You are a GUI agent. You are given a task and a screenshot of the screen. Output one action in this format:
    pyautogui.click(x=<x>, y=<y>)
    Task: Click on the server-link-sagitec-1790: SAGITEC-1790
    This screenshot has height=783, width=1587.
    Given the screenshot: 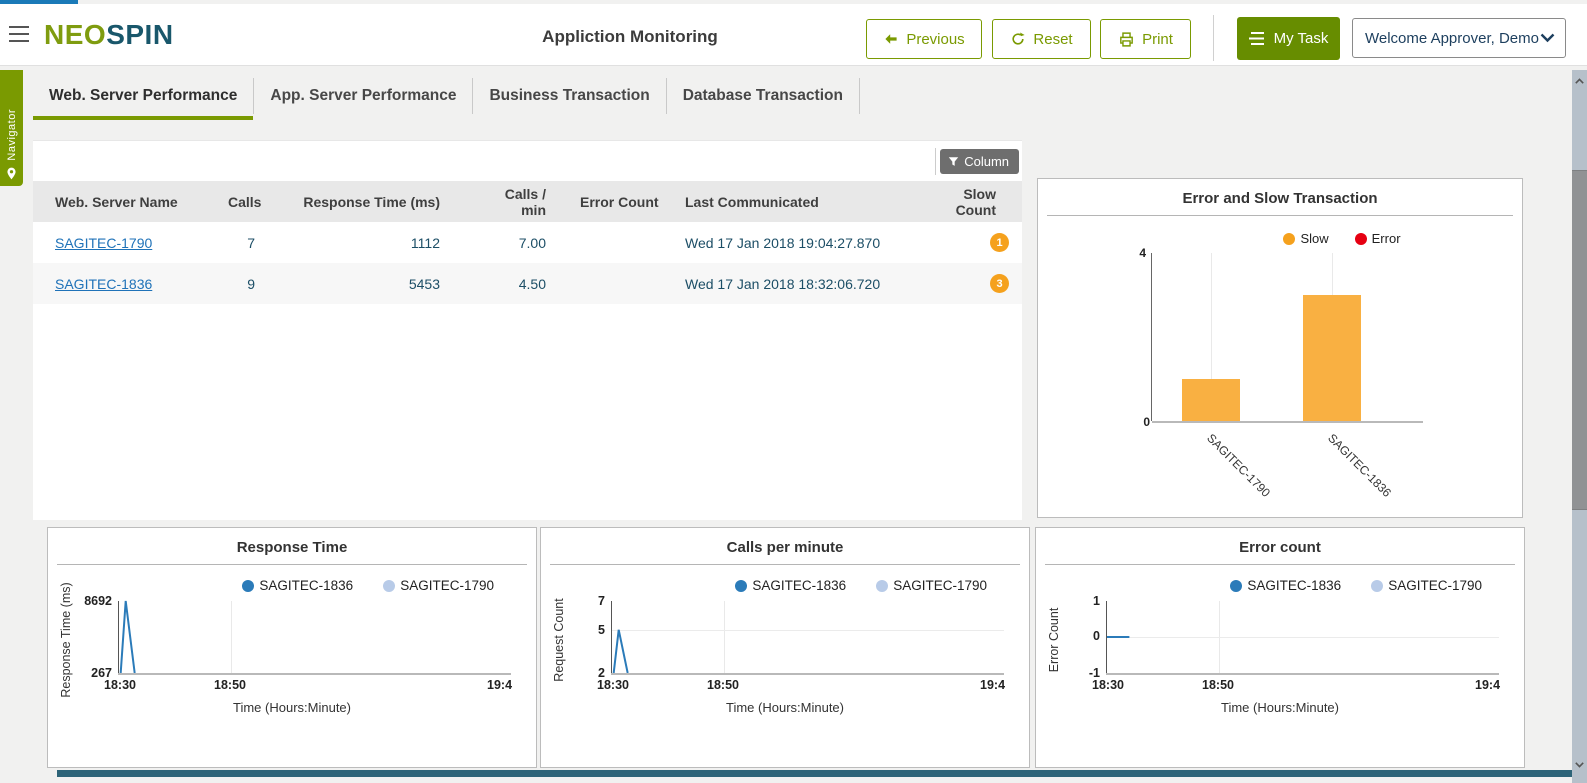 What is the action you would take?
    pyautogui.click(x=103, y=243)
    